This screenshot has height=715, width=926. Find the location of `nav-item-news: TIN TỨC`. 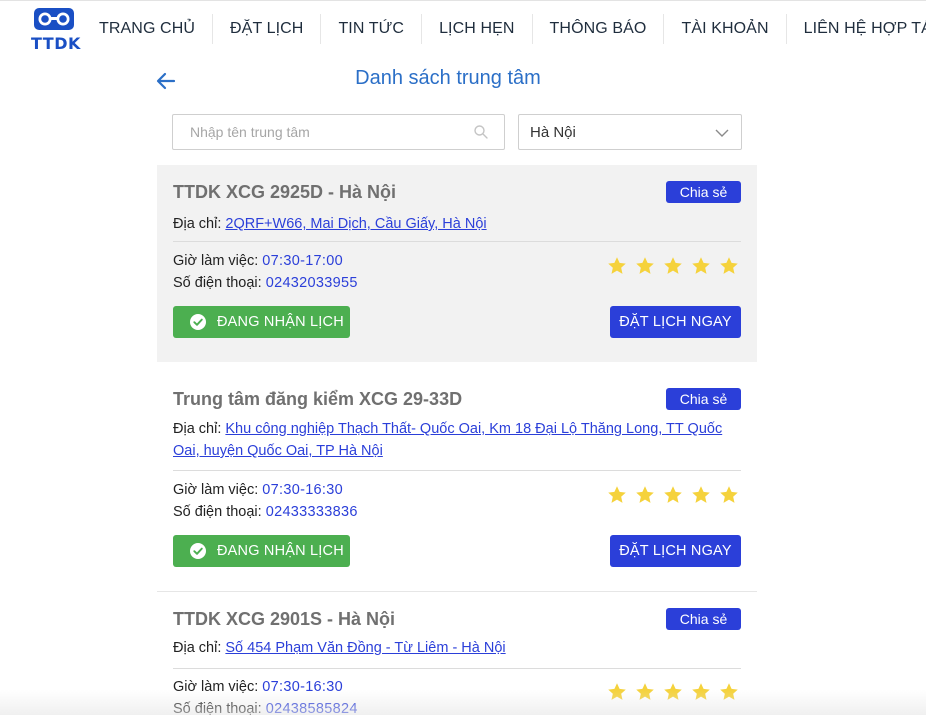

nav-item-news: TIN TỨC is located at coordinates (372, 29).